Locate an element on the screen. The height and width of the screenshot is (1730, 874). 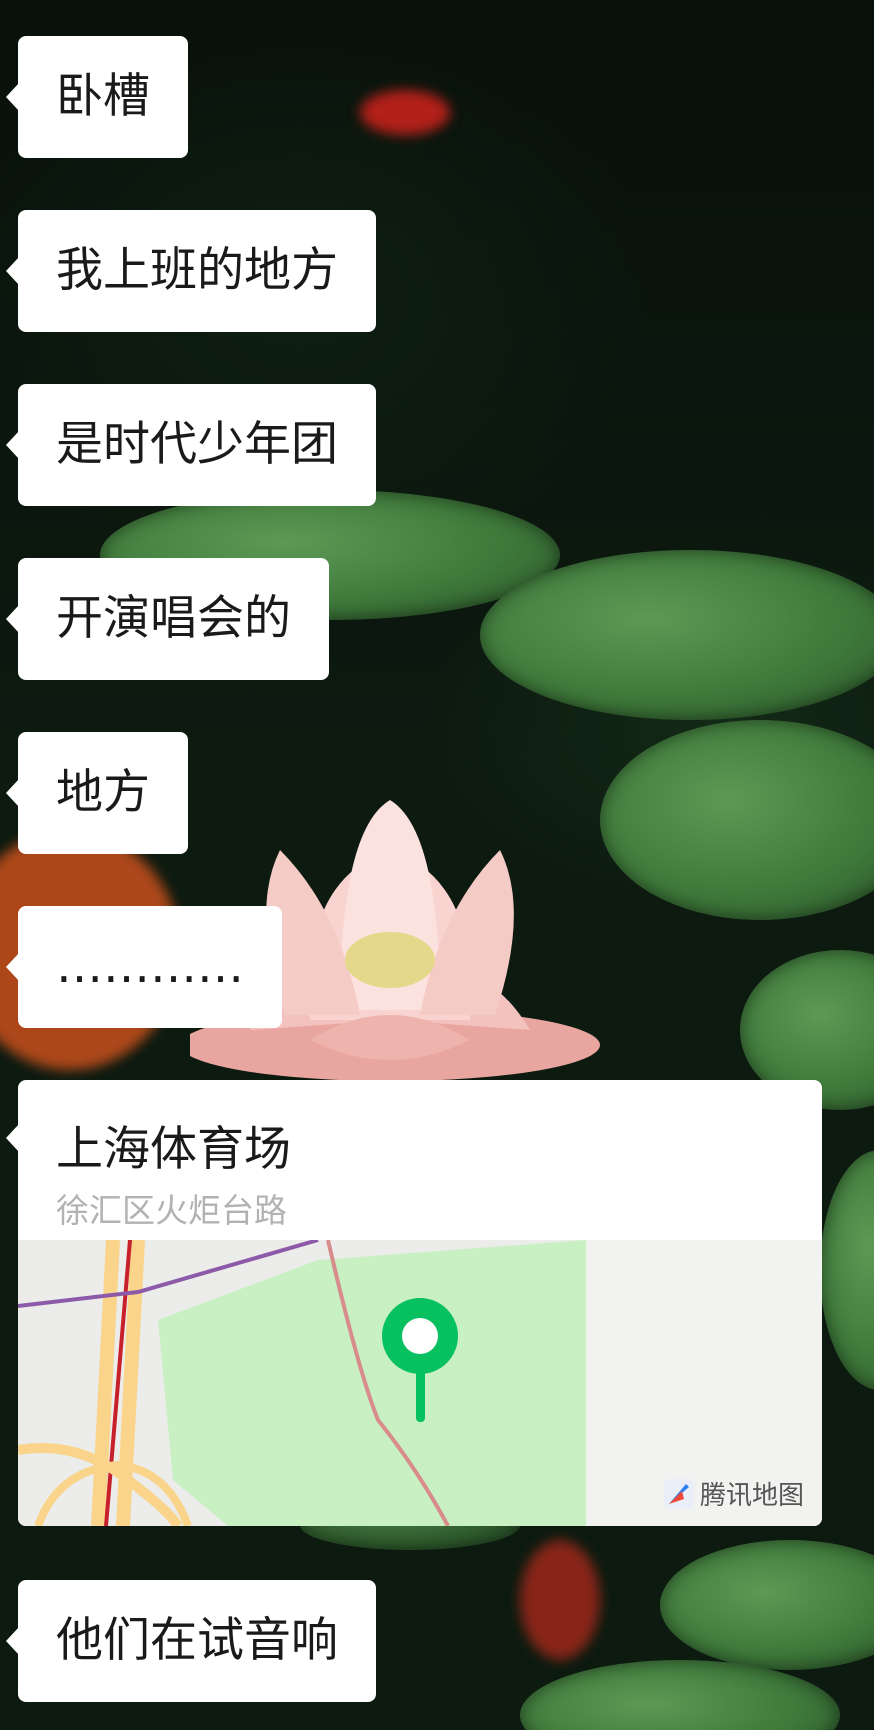
message-bubble: 他们在试音响 is located at coordinates (191, 1641).